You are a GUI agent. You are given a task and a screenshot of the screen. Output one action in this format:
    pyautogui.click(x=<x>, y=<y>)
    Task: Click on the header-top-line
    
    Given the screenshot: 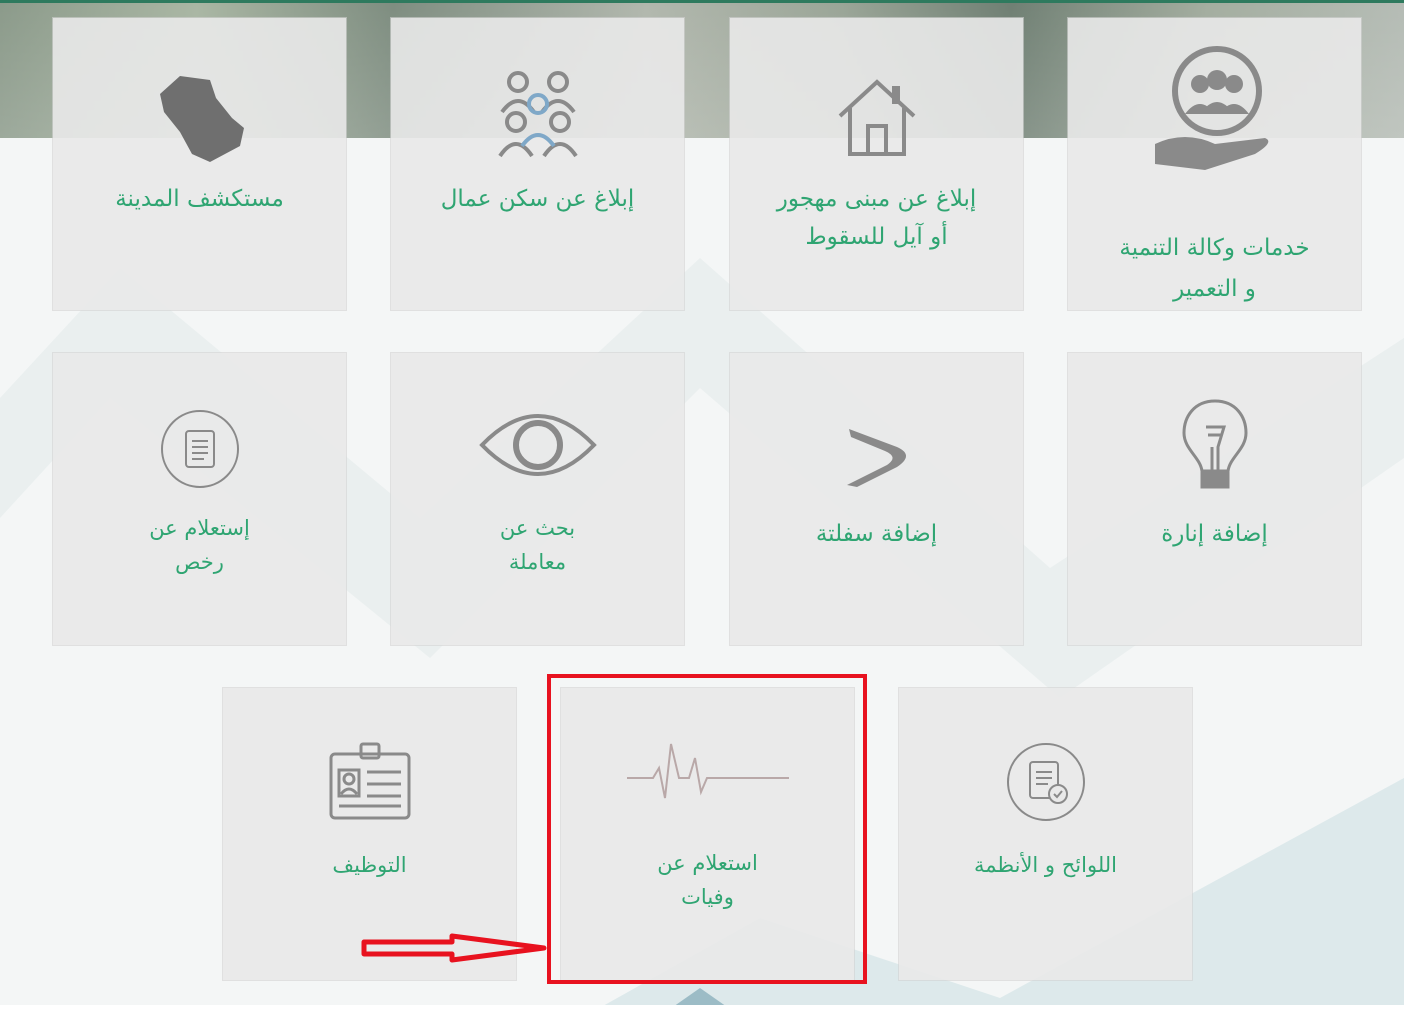 What is the action you would take?
    pyautogui.click(x=702, y=1)
    